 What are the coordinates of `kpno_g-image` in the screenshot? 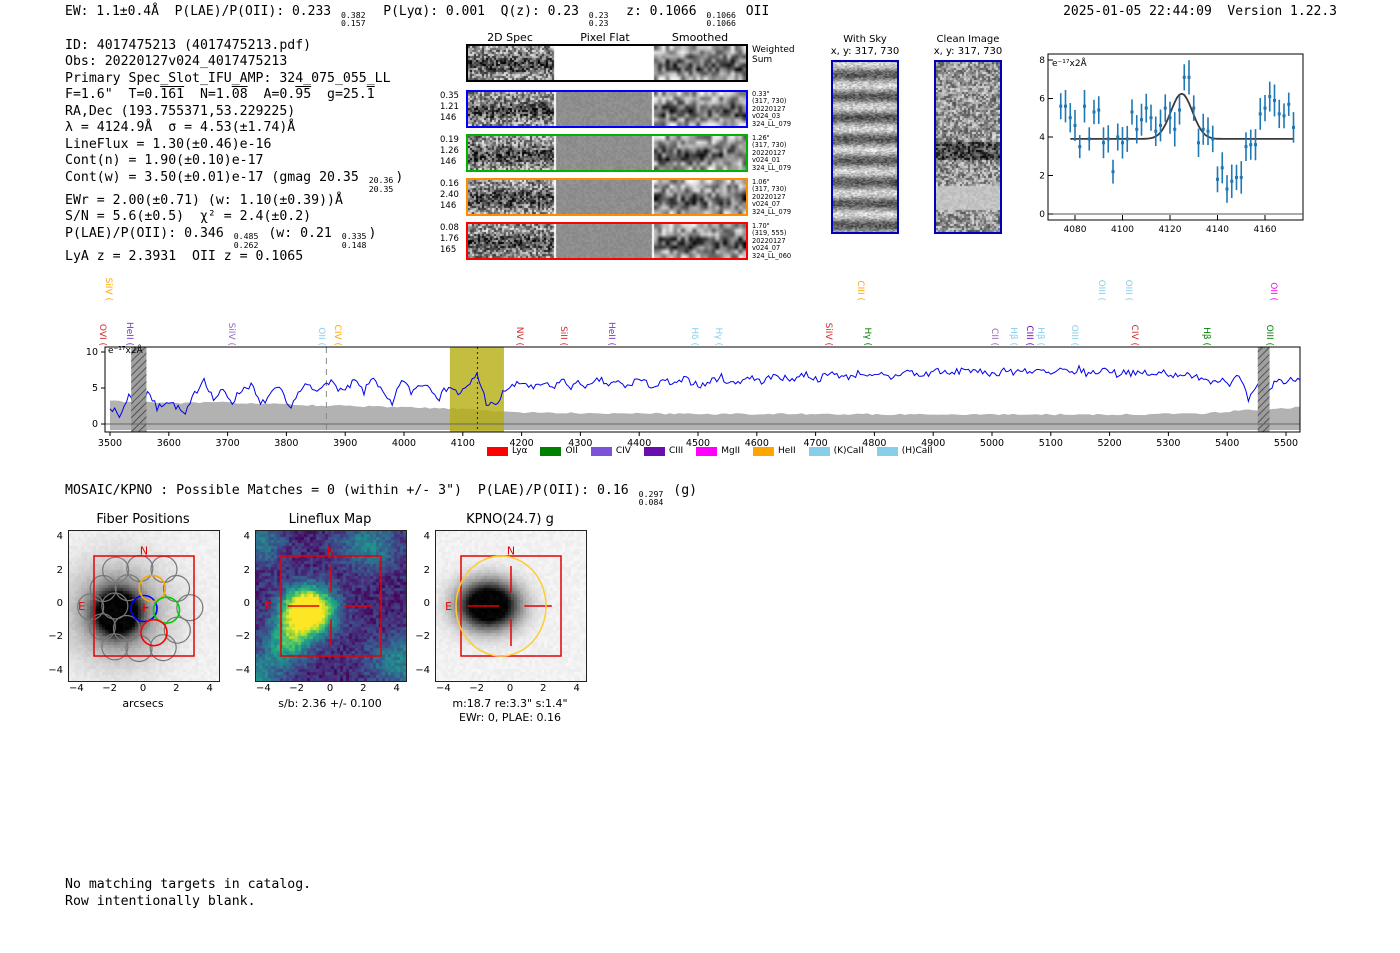 It's located at (511, 606).